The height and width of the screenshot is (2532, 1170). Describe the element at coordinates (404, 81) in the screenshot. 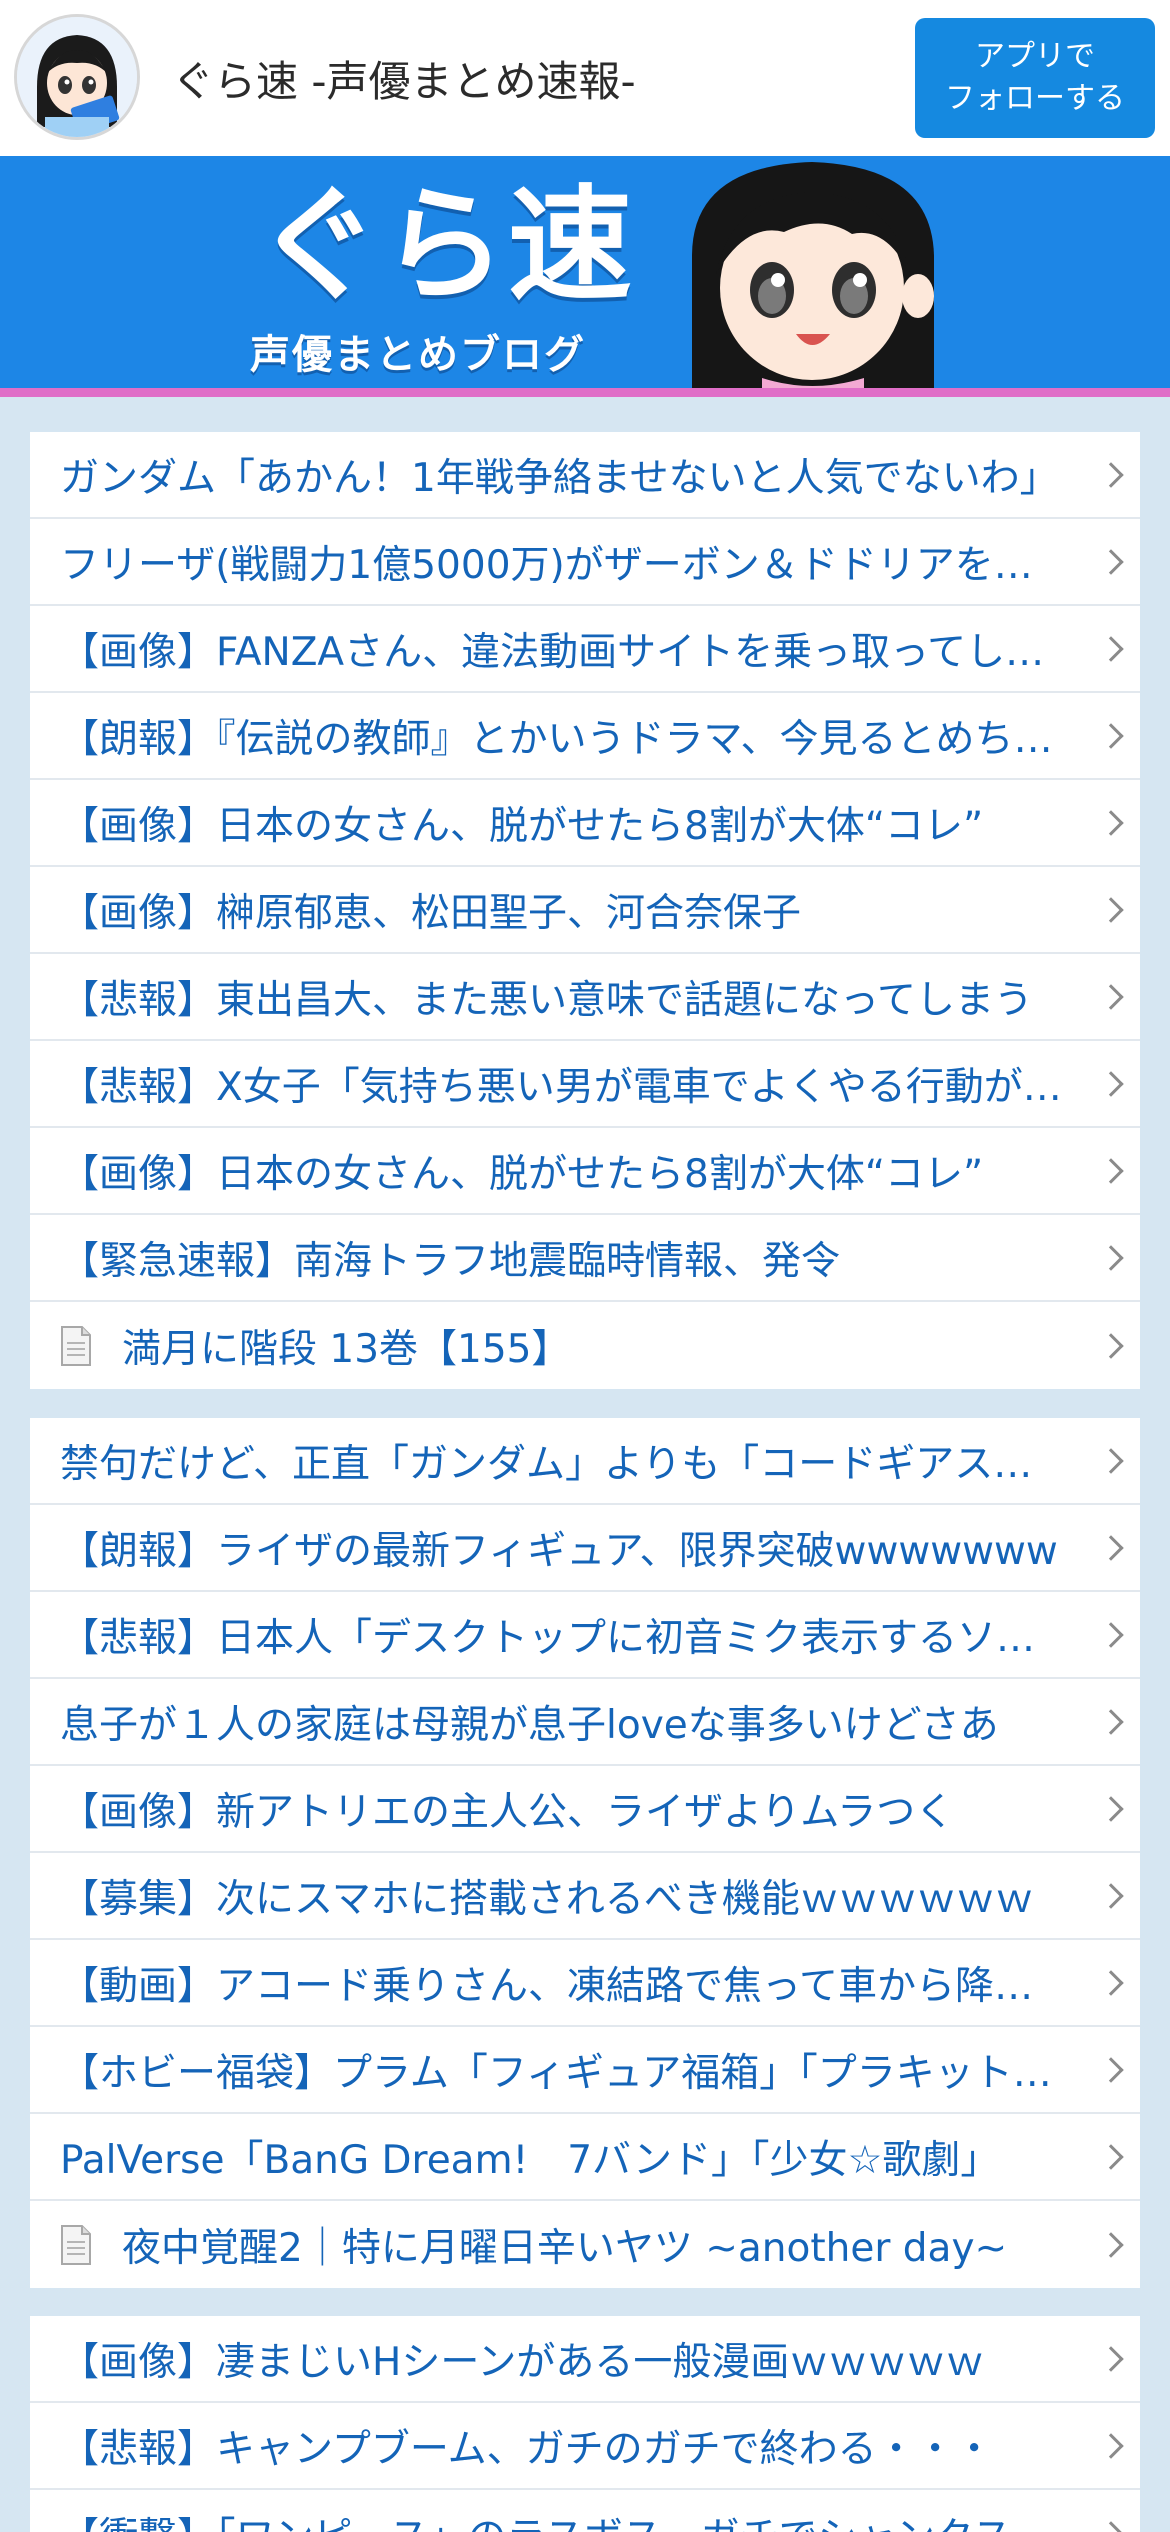

I see `site-title: ぐら速 -声優まとめ速報-` at that location.